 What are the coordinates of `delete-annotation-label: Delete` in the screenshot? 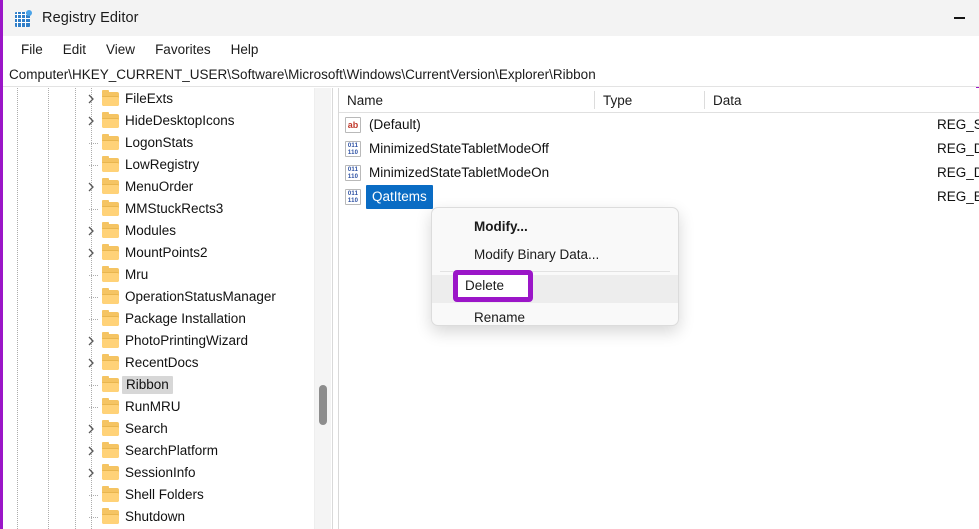 It's located at (485, 285).